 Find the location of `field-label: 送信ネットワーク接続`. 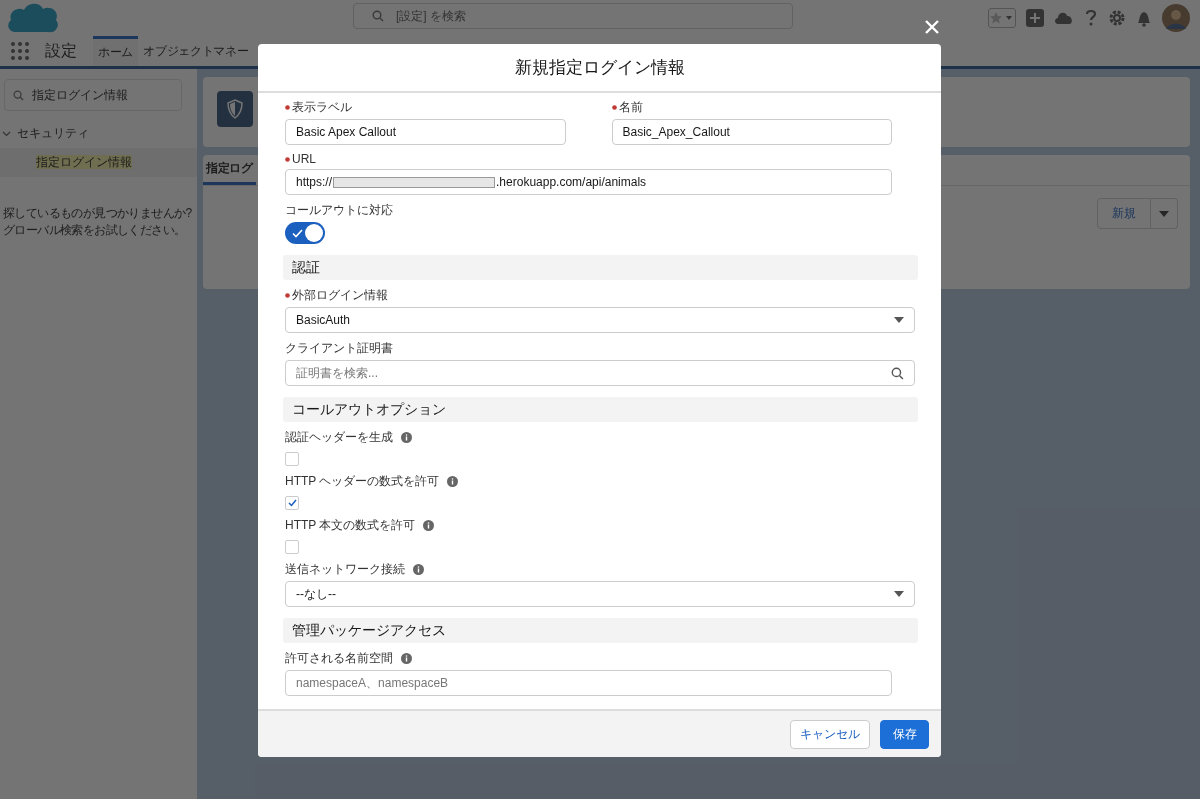

field-label: 送信ネットワーク接続 is located at coordinates (345, 569).